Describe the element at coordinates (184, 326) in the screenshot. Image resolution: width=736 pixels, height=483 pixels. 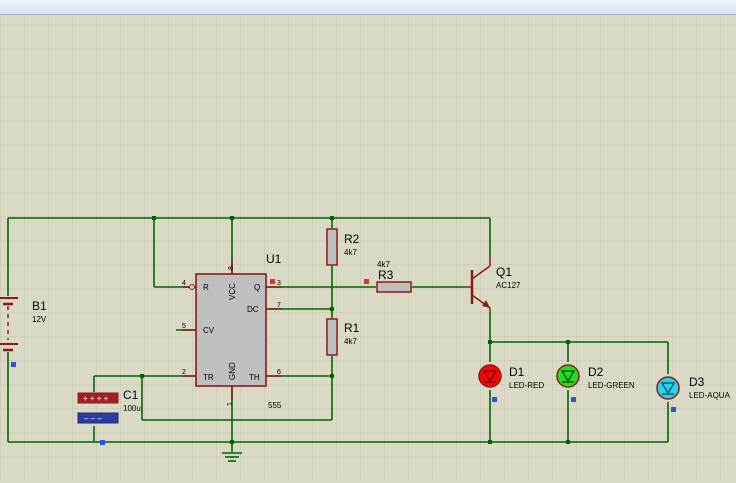
I see `u1-pin-number-5: 5` at that location.